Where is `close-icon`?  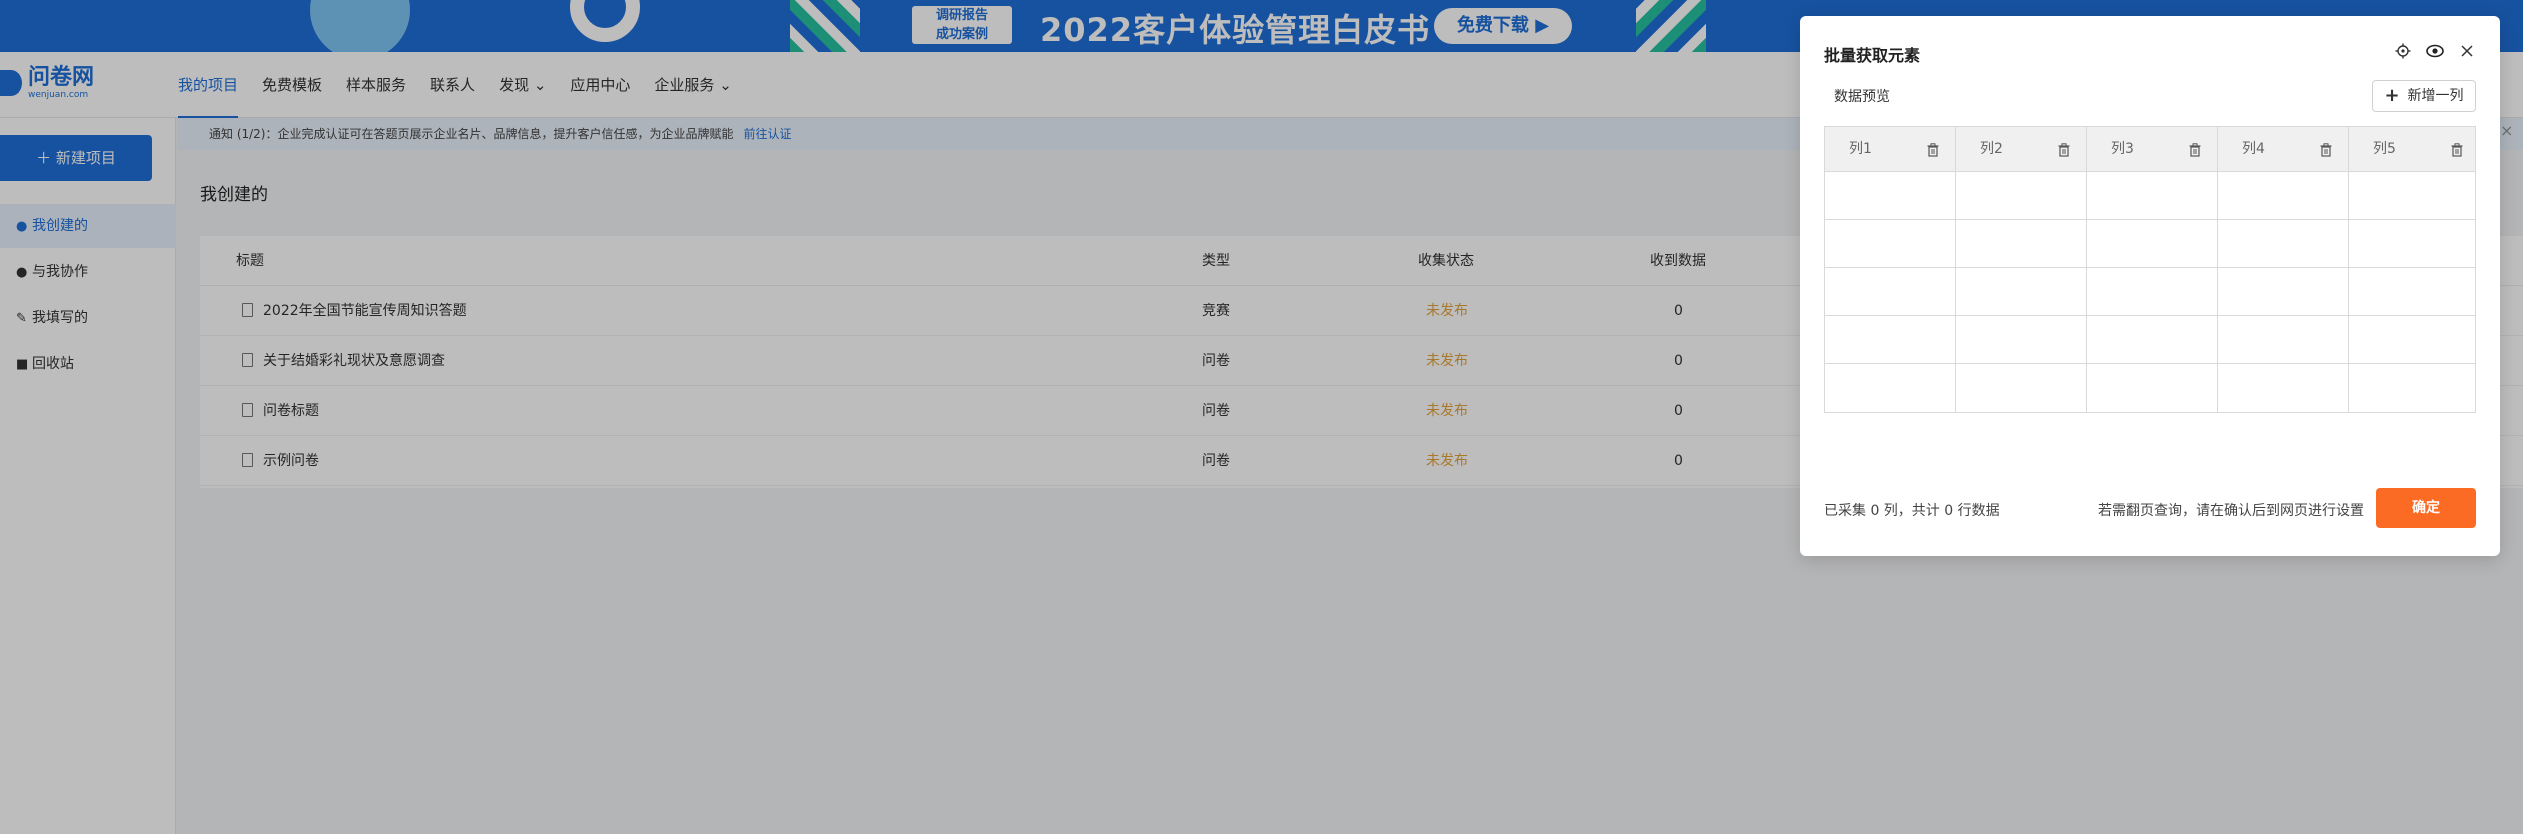
close-icon is located at coordinates (2467, 51).